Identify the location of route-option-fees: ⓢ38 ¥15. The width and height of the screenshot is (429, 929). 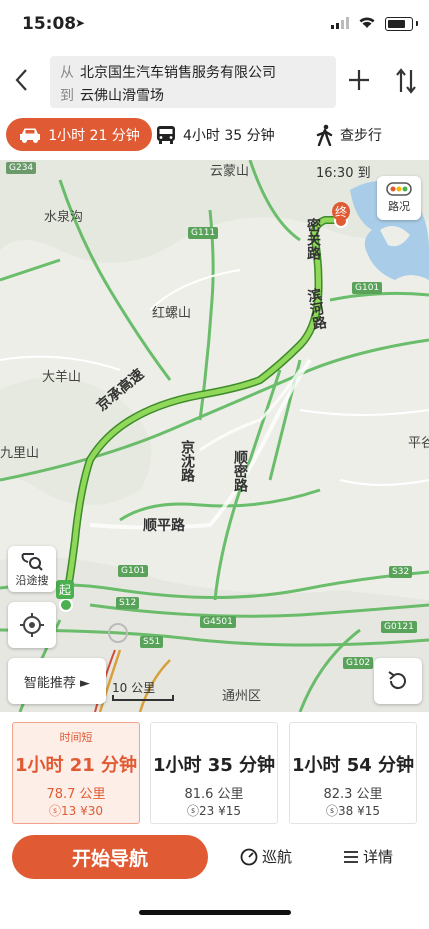
(353, 811).